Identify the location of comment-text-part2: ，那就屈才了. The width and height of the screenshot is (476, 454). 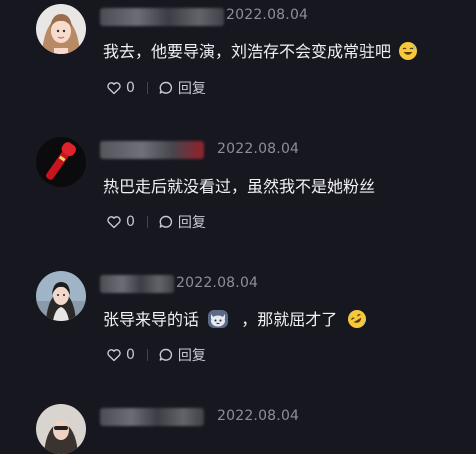
(289, 319).